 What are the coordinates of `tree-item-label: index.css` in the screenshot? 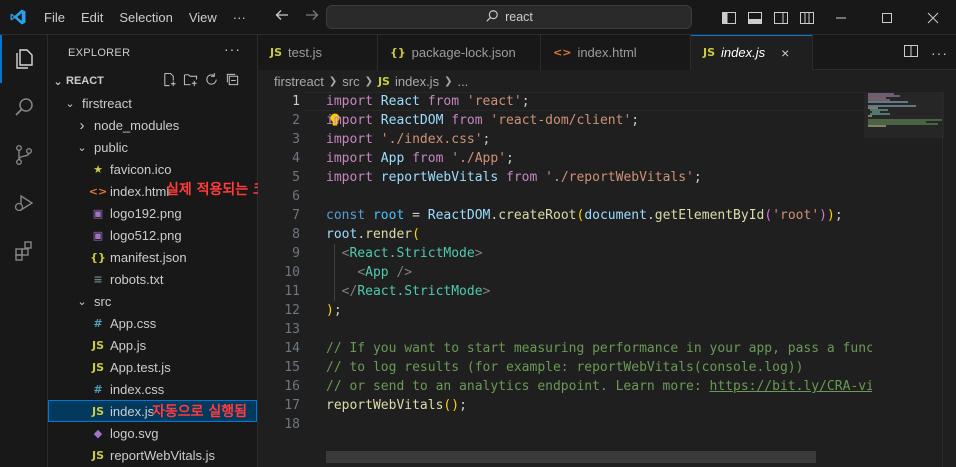 It's located at (137, 389).